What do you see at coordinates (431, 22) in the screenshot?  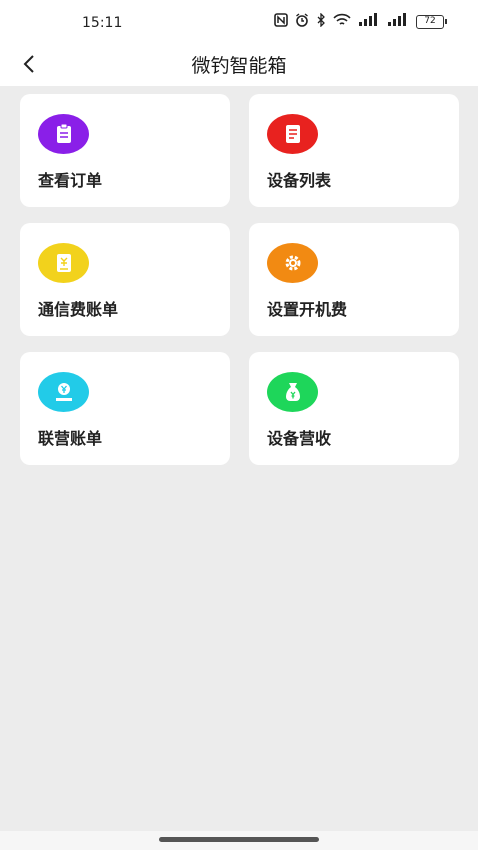 I see `battery-indicator: 72` at bounding box center [431, 22].